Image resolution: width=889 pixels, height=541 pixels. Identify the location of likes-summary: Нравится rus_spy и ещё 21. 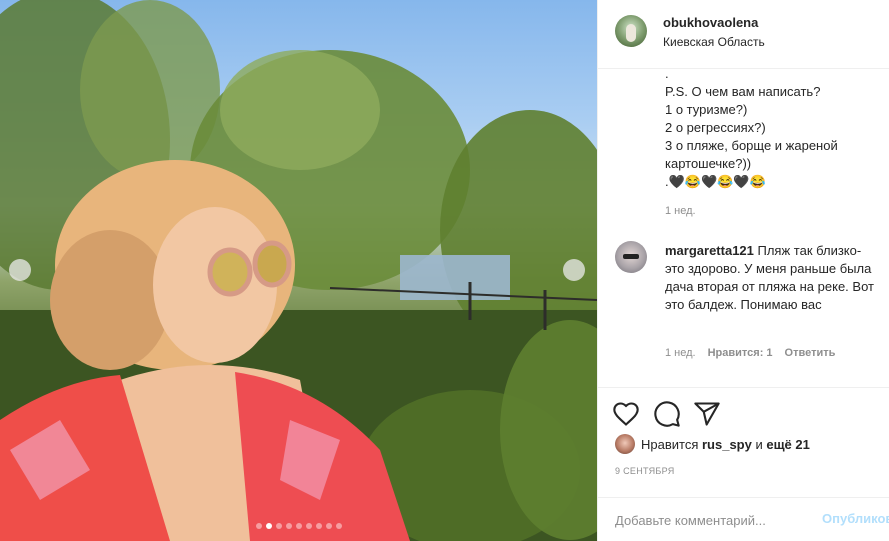
(712, 444).